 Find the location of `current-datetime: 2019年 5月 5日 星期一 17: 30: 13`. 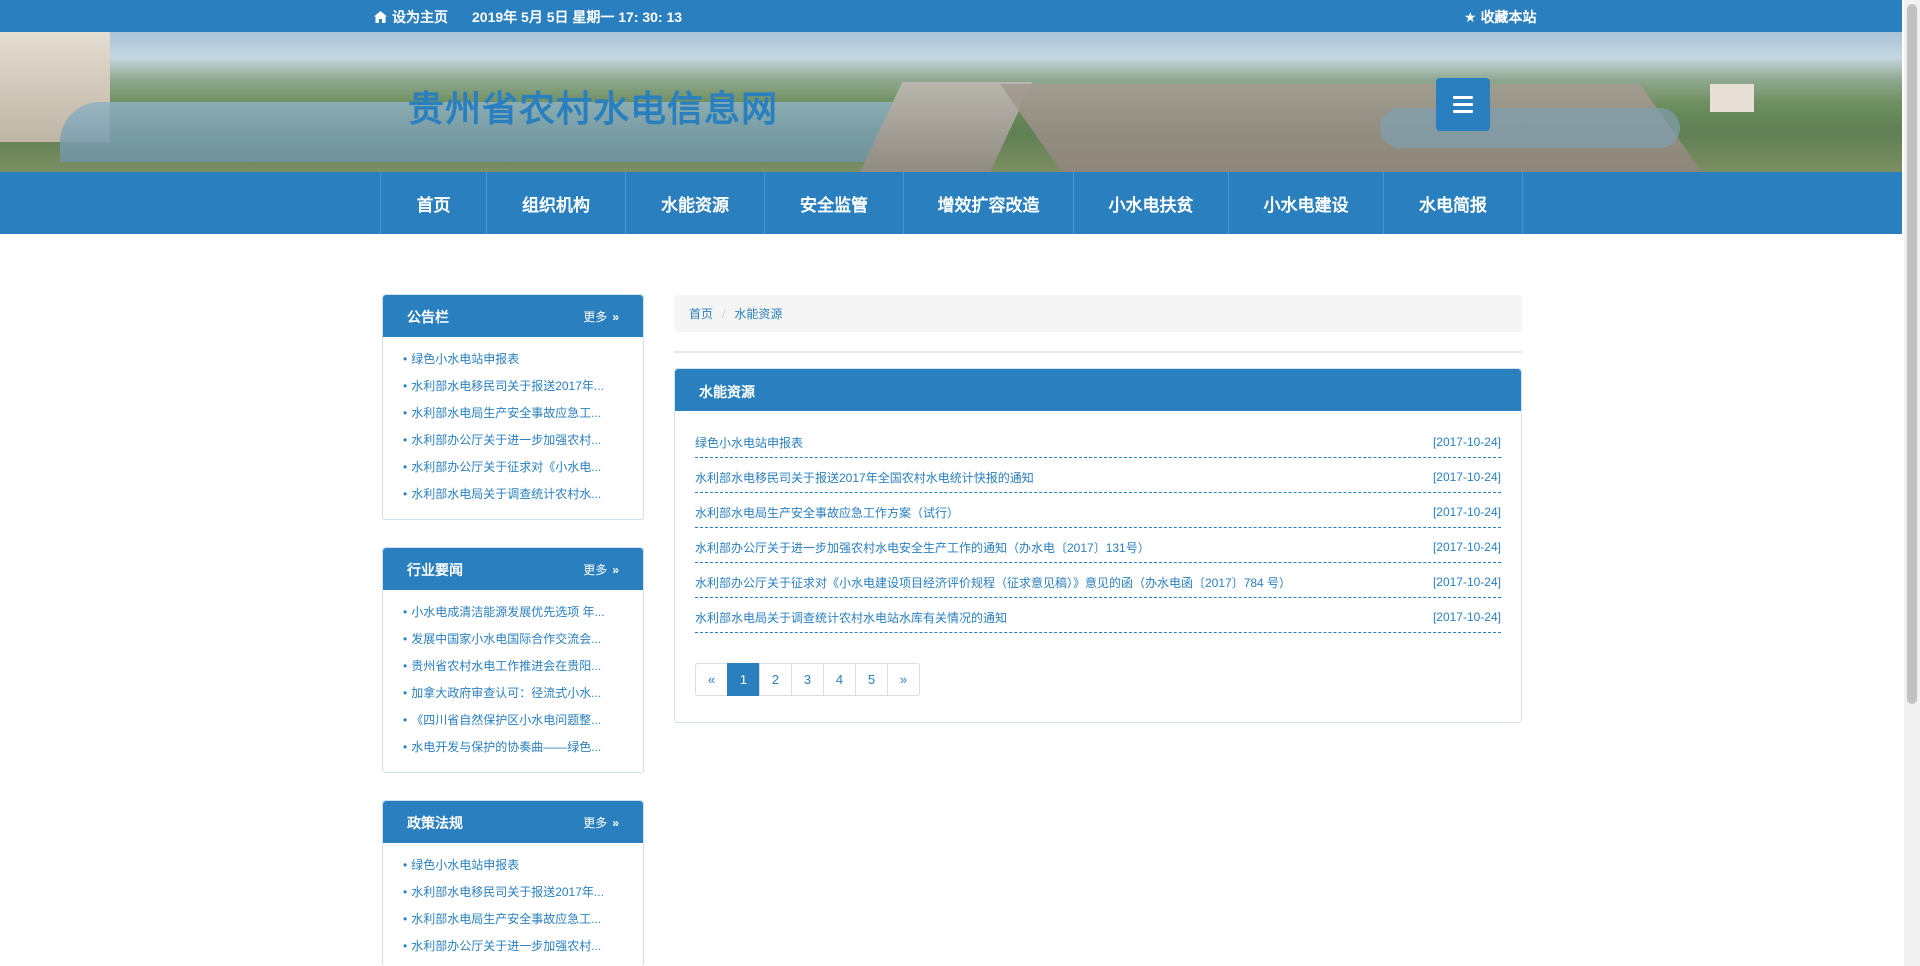

current-datetime: 2019年 5月 5日 星期一 17: 30: 13 is located at coordinates (577, 17).